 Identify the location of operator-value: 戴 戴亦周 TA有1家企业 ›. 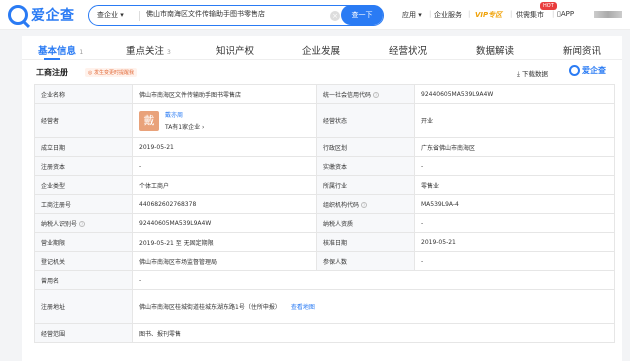
(224, 120).